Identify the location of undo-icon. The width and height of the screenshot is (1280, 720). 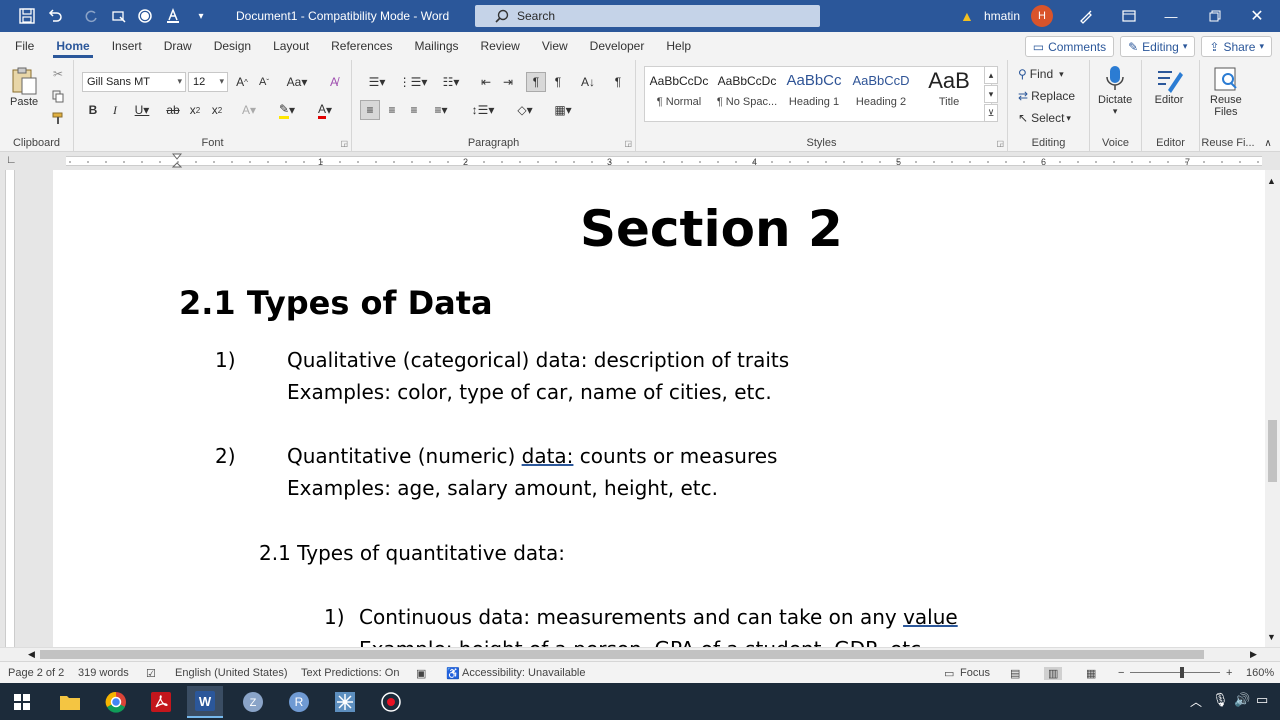
(55, 16).